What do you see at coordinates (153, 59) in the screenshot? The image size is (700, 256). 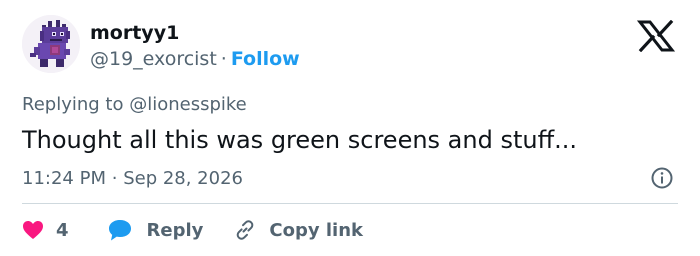 I see `author-handle: @19_exorcist` at bounding box center [153, 59].